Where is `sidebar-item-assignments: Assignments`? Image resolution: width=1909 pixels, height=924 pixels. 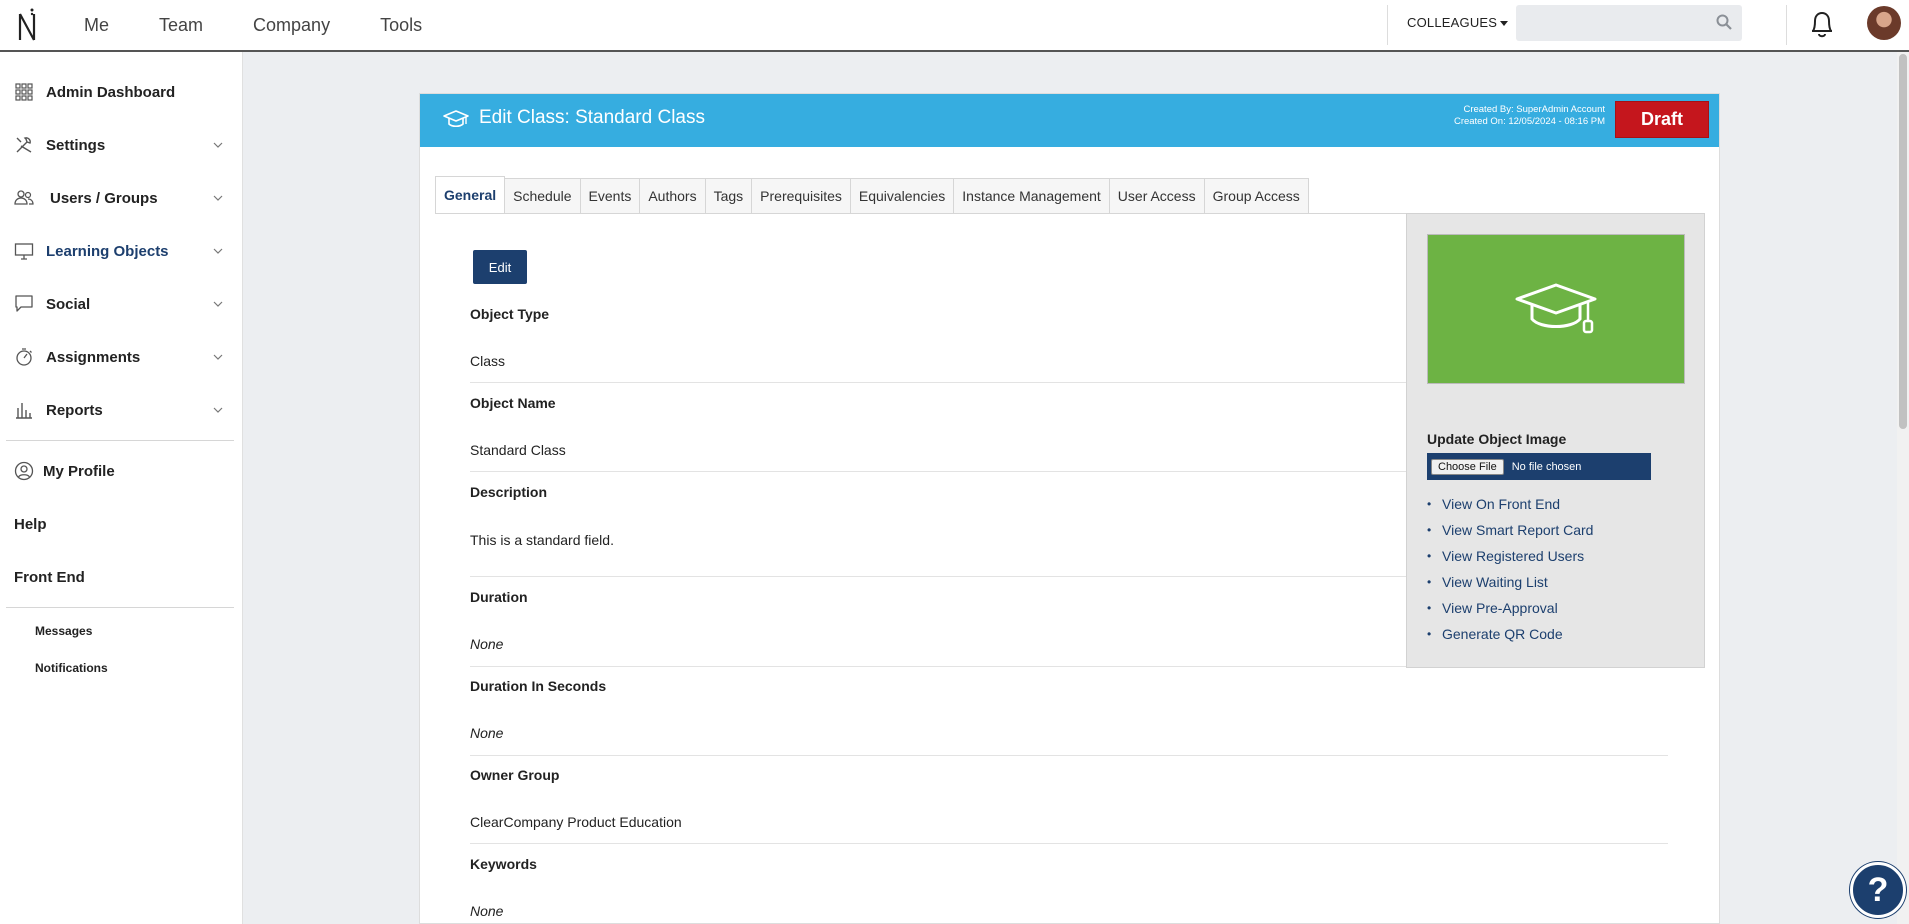
sidebar-item-assignments: Assignments is located at coordinates (121, 357).